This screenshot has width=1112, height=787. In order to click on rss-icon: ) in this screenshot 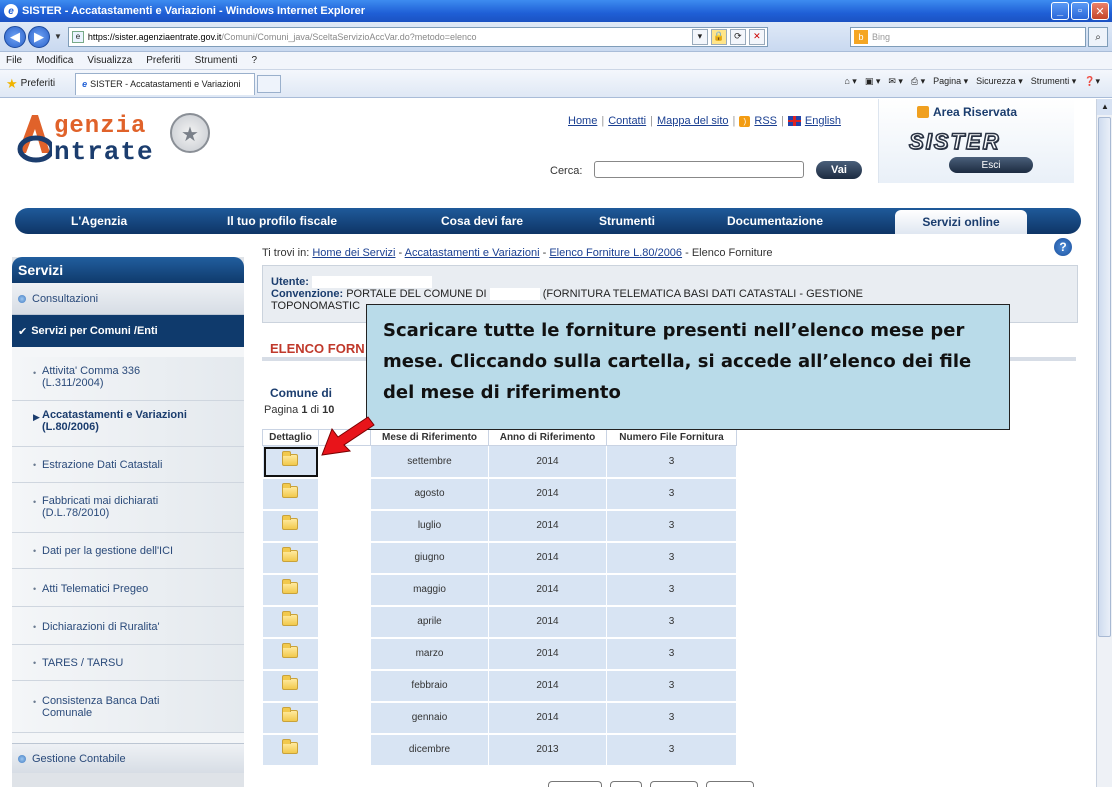, I will do `click(745, 121)`.